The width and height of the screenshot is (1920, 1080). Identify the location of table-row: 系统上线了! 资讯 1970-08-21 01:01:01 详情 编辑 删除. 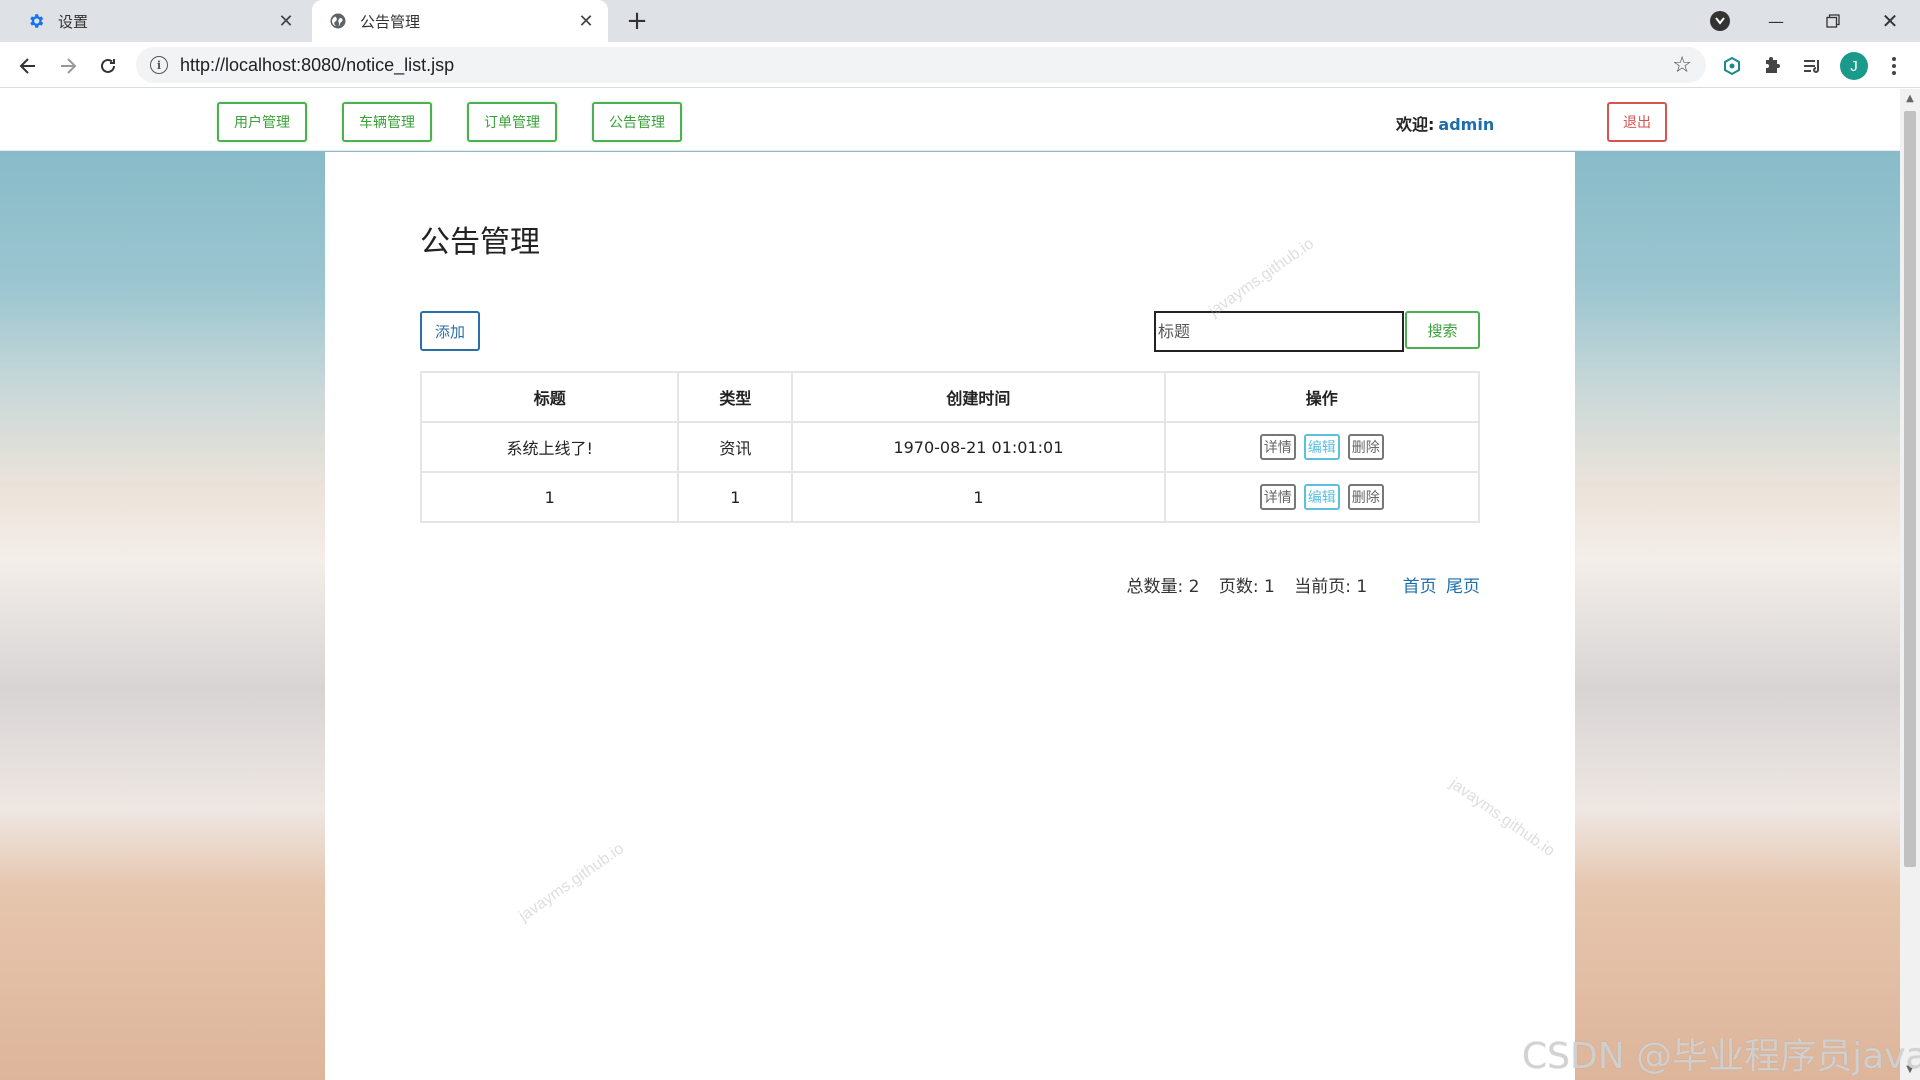
(950, 447).